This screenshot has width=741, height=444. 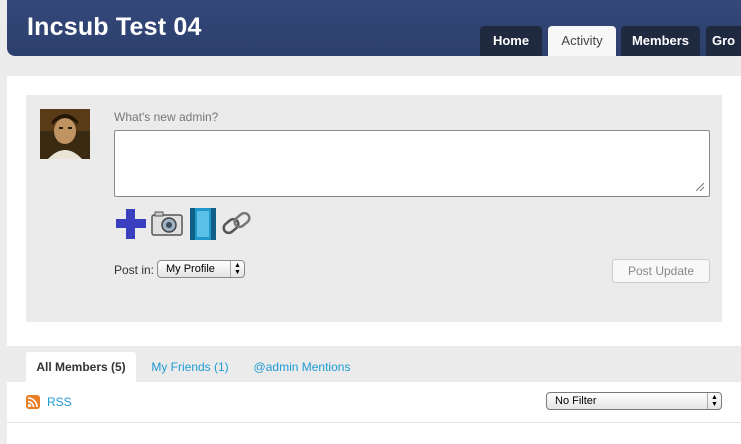 What do you see at coordinates (723, 41) in the screenshot?
I see `nav-tab-groups: Gro` at bounding box center [723, 41].